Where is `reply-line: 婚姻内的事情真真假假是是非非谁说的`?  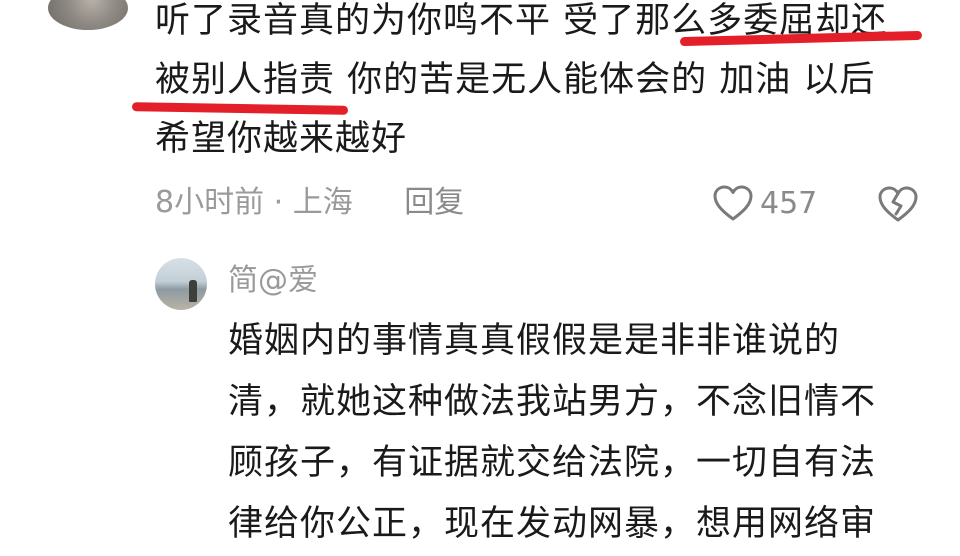
reply-line: 婚姻内的事情真真假假是是非非谁说的 is located at coordinates (534, 341).